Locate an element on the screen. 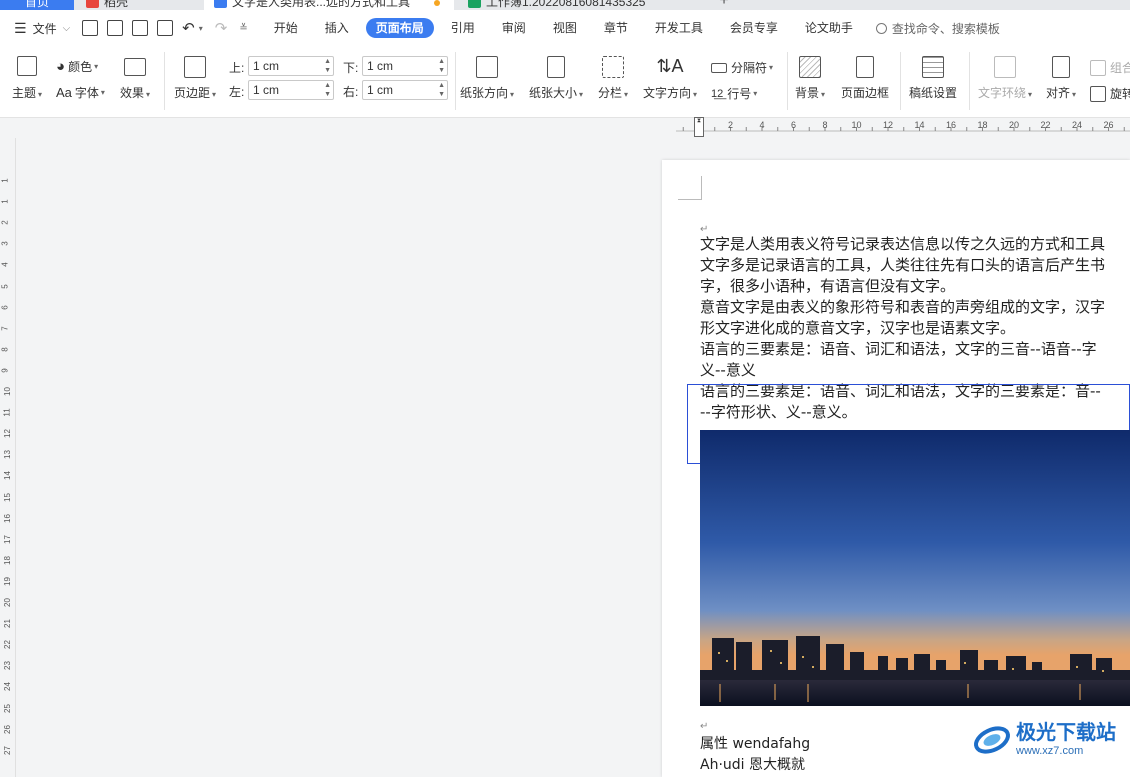 This screenshot has height=777, width=1130. page-border-button: 页面边框 is located at coordinates (865, 78).